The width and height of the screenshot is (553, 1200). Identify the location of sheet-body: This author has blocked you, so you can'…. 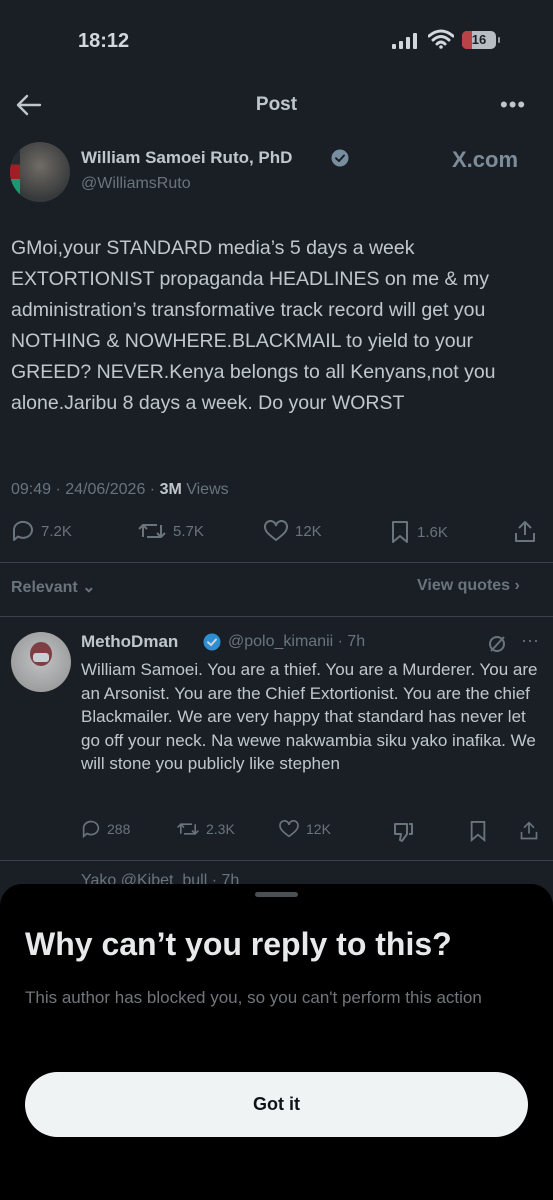
(253, 997).